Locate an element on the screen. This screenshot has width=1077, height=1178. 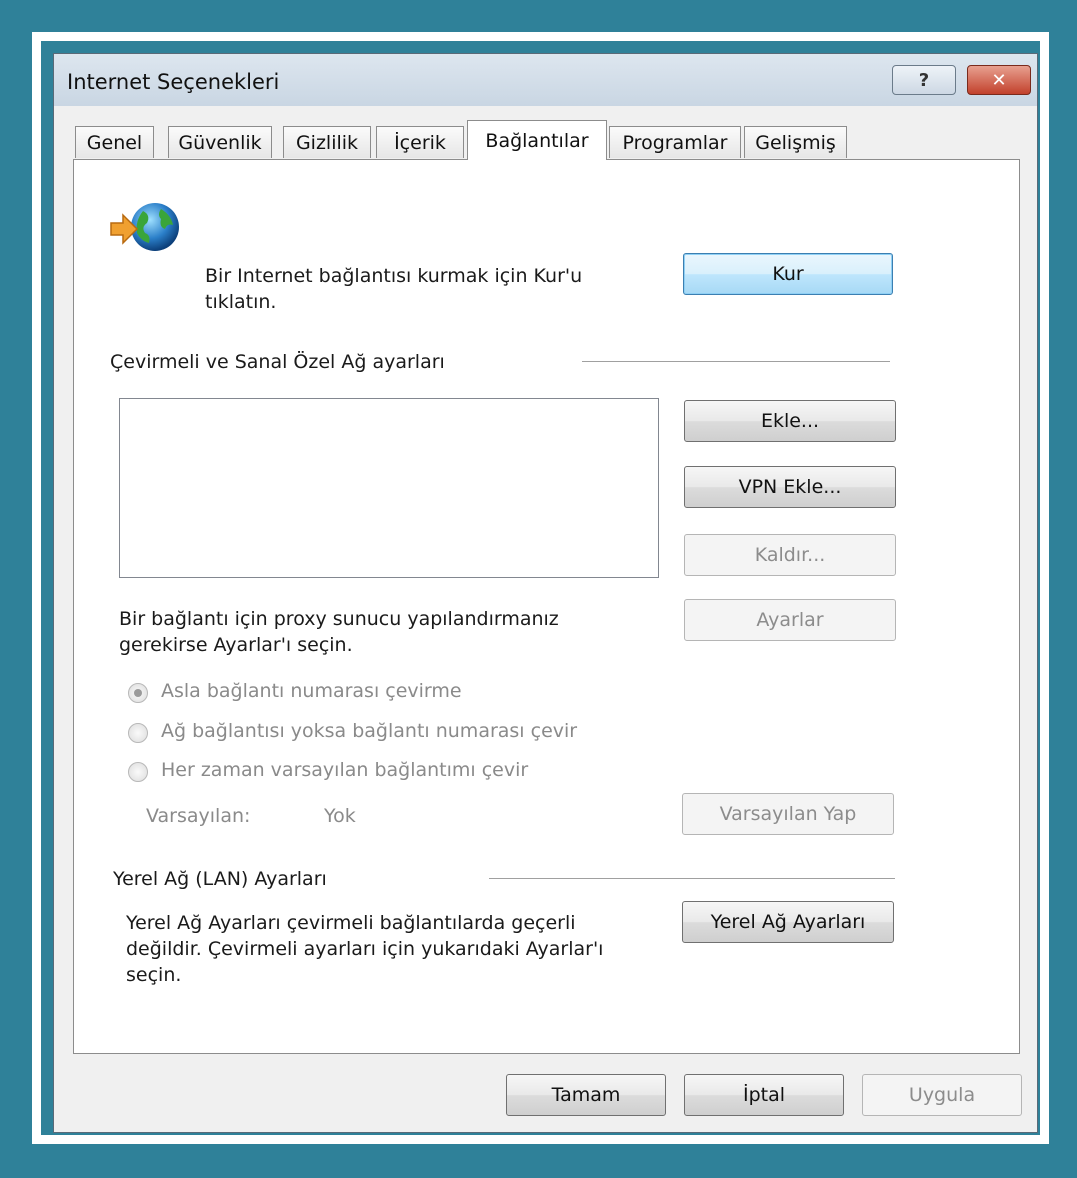
tab-gelismis: Gelişmiş is located at coordinates (795, 142).